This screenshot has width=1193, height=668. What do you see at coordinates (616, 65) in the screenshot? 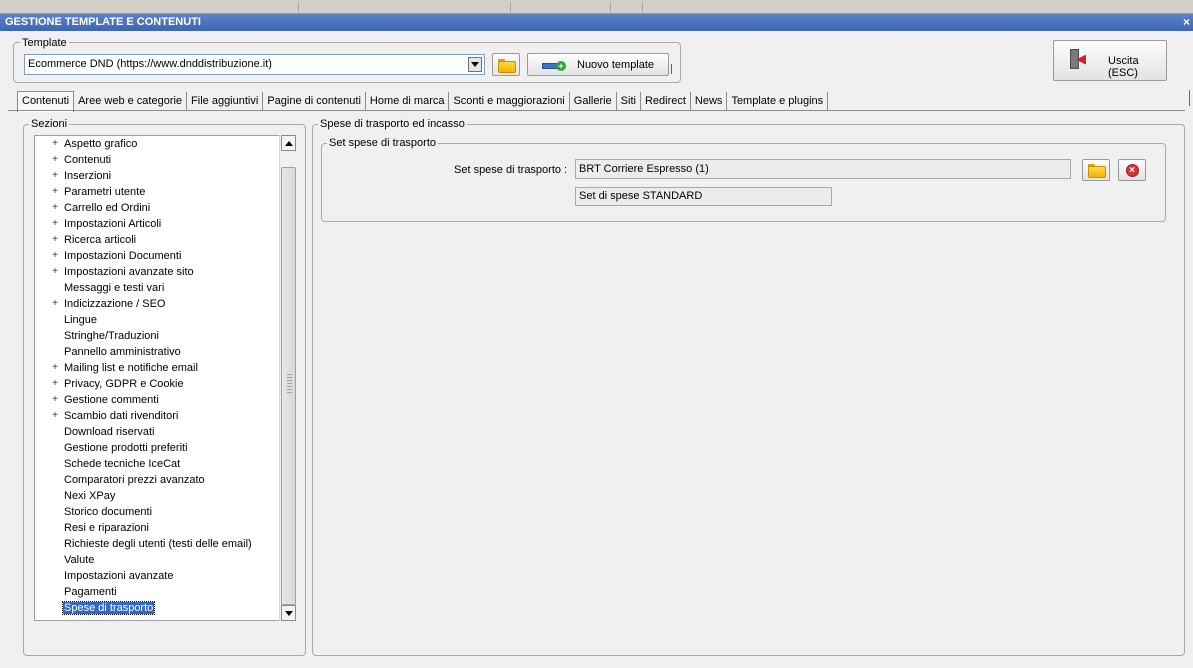
I see `new-template-label: Nuovo template` at bounding box center [616, 65].